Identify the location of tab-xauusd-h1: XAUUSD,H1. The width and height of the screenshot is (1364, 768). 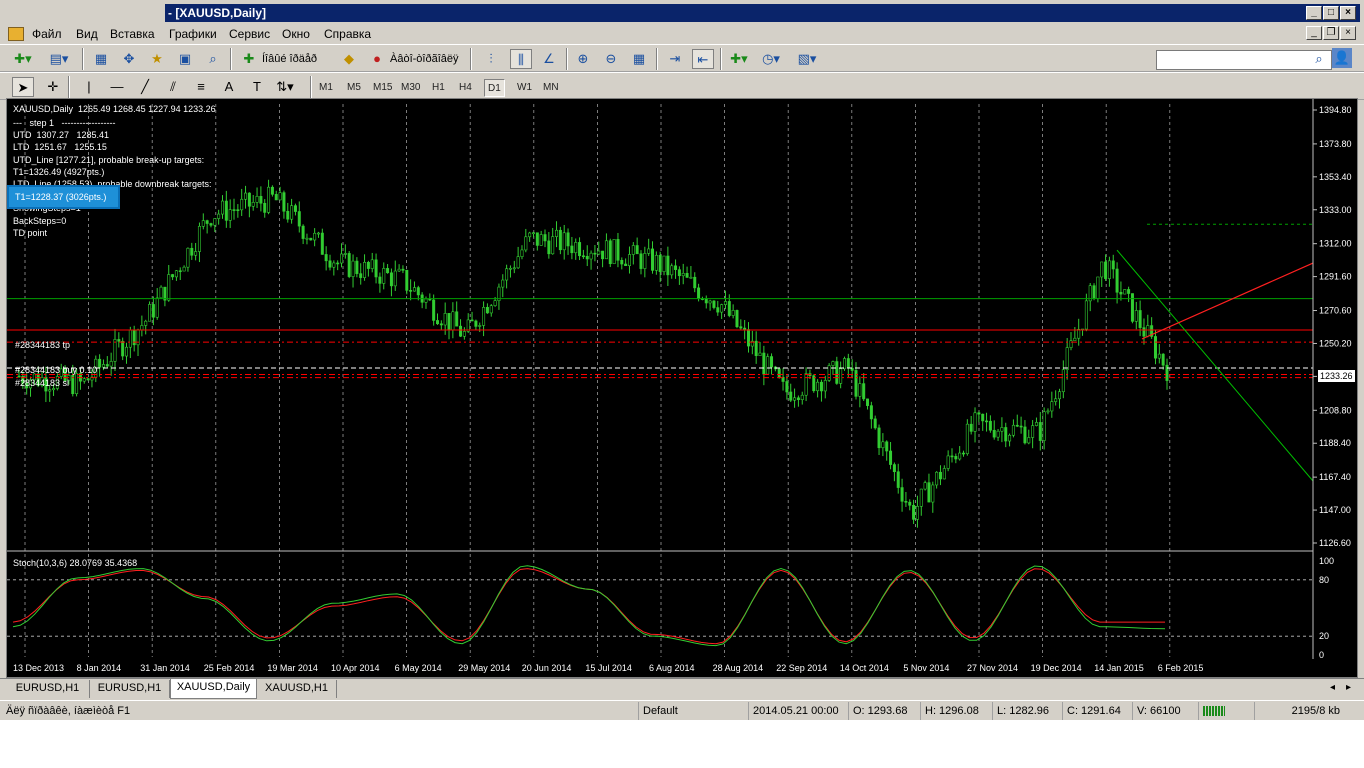
(297, 689).